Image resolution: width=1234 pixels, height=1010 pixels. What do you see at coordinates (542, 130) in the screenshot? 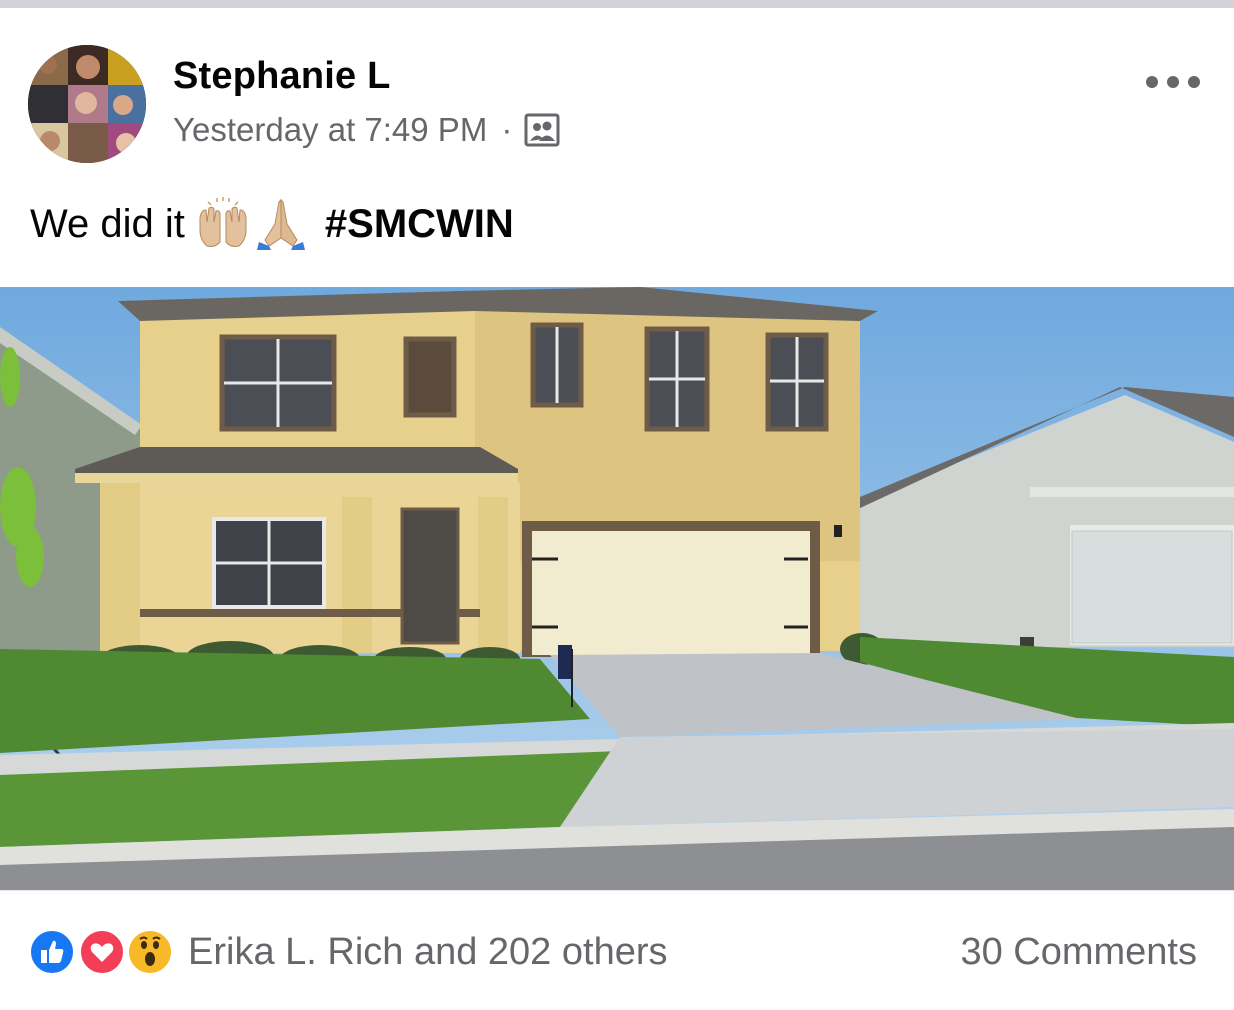
I see `friends-icon` at bounding box center [542, 130].